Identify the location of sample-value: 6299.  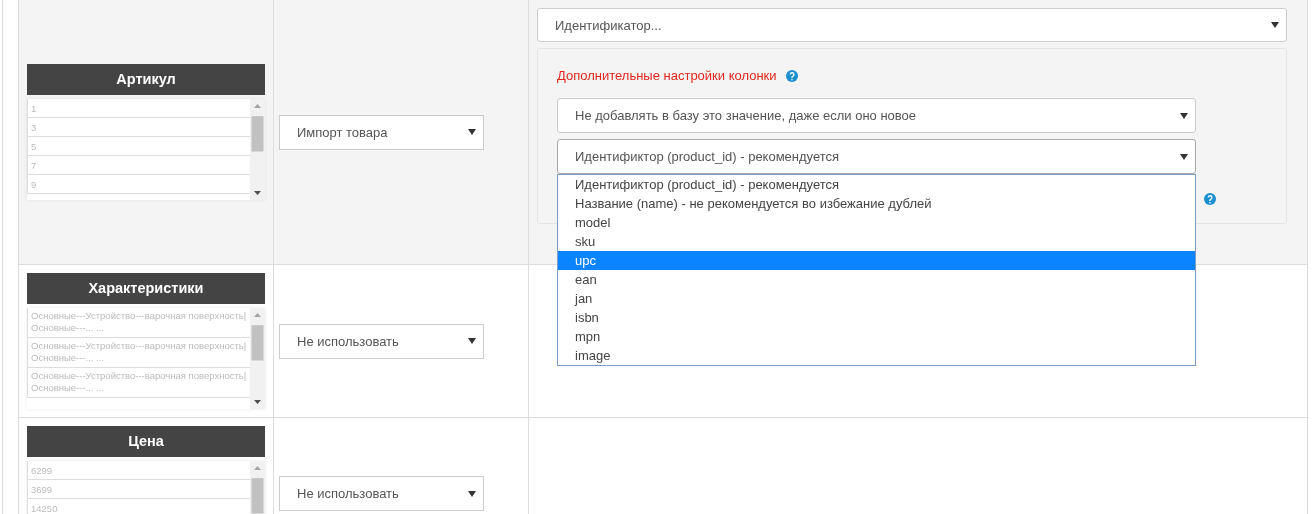
(138, 470).